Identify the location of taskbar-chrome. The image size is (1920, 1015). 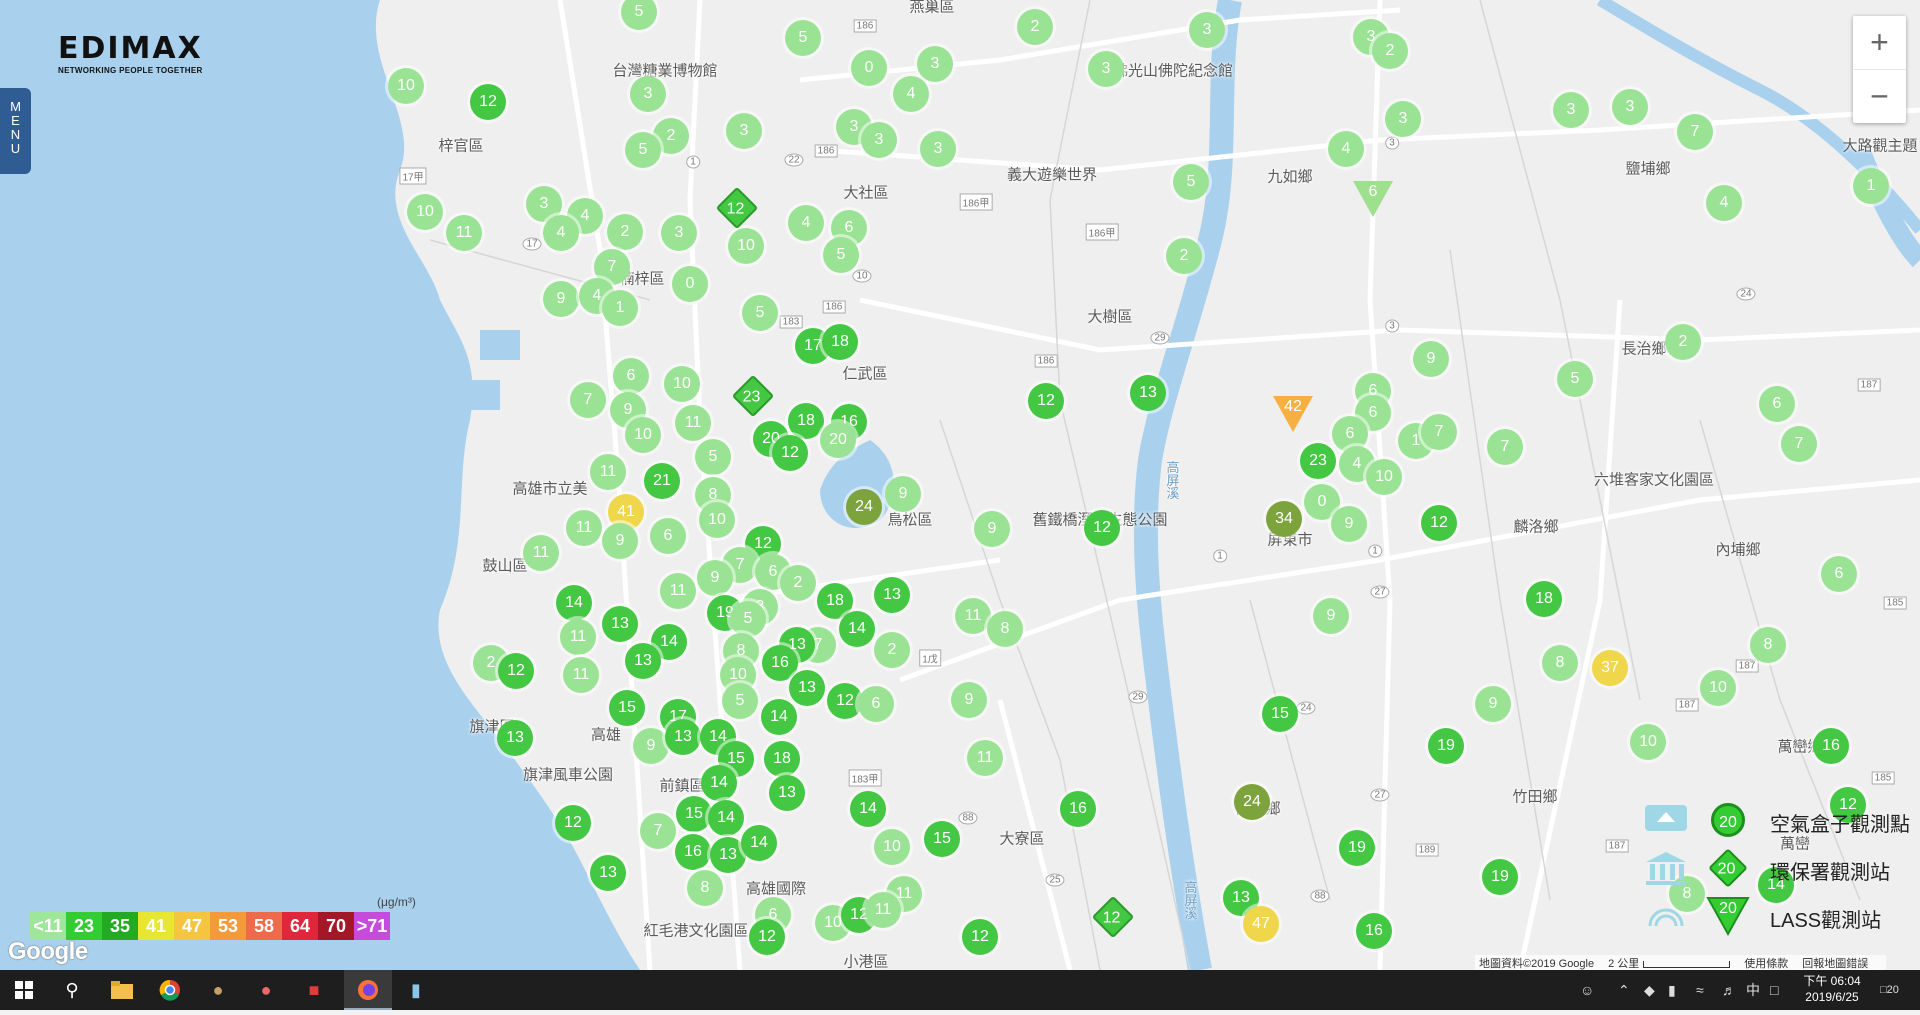
(170, 990).